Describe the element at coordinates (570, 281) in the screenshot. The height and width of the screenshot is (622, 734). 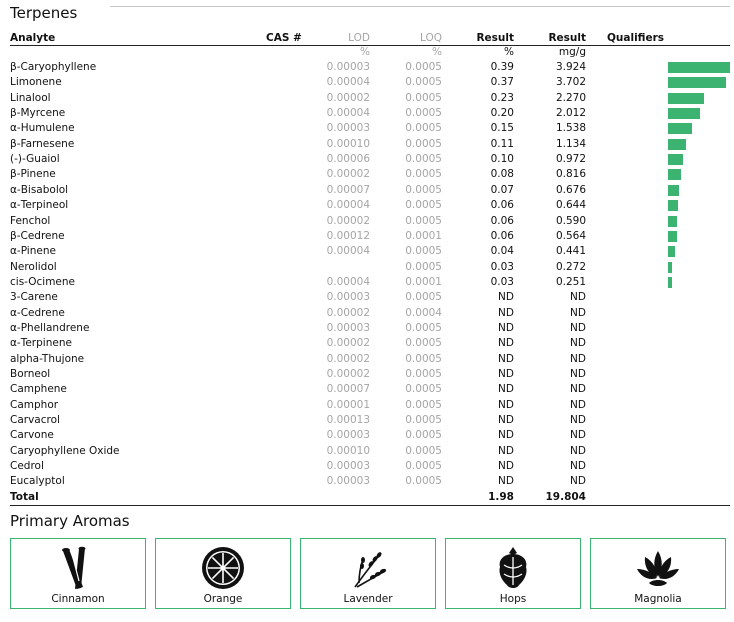
I see `result-mg-cell: 0.251` at that location.